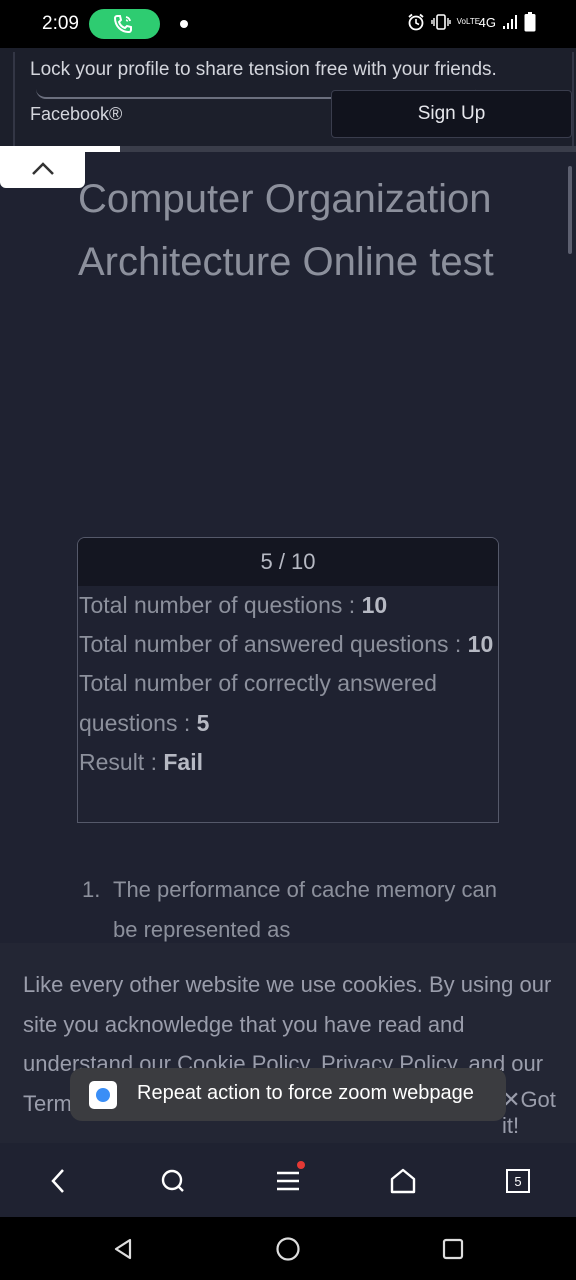 Image resolution: width=576 pixels, height=1280 pixels. What do you see at coordinates (451, 114) in the screenshot?
I see `sign-up-button: Sign Up` at bounding box center [451, 114].